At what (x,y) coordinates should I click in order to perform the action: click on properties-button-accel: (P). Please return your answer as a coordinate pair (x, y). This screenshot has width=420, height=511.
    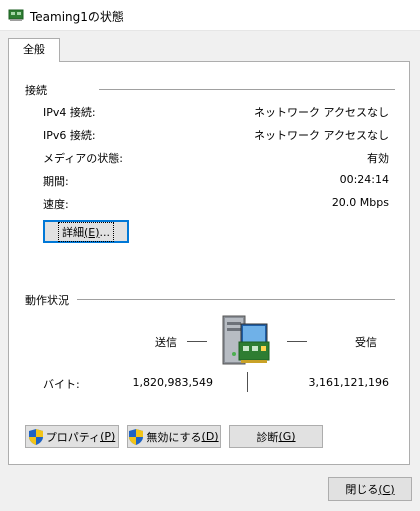
    Looking at the image, I should click on (108, 436).